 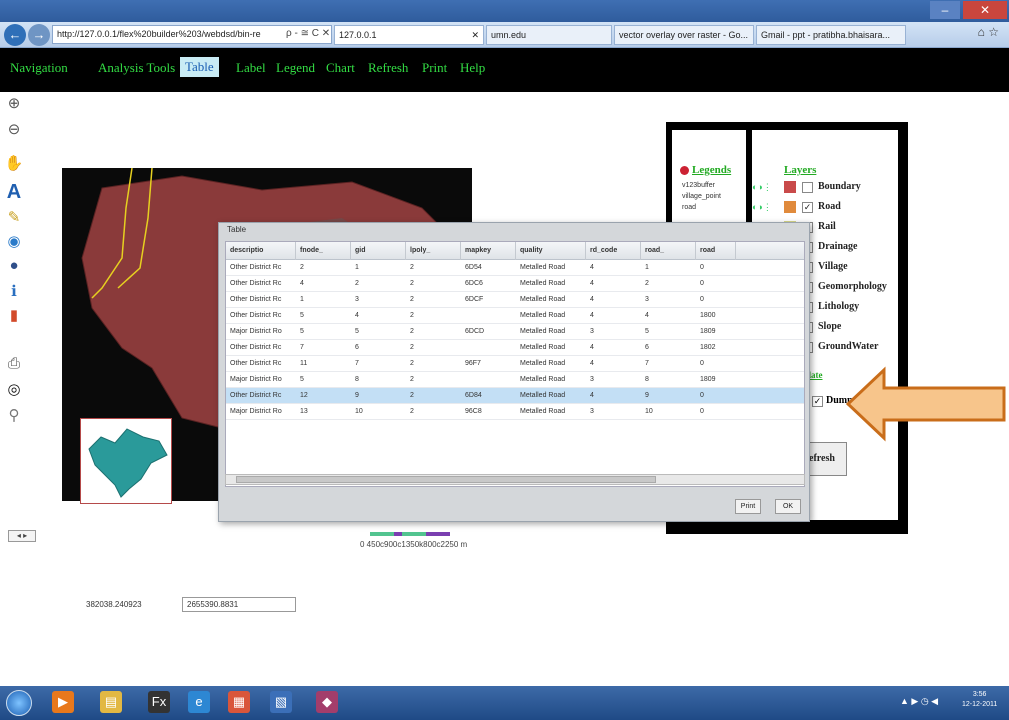 I want to click on column-header-descriptio: descriptio, so click(x=263, y=251).